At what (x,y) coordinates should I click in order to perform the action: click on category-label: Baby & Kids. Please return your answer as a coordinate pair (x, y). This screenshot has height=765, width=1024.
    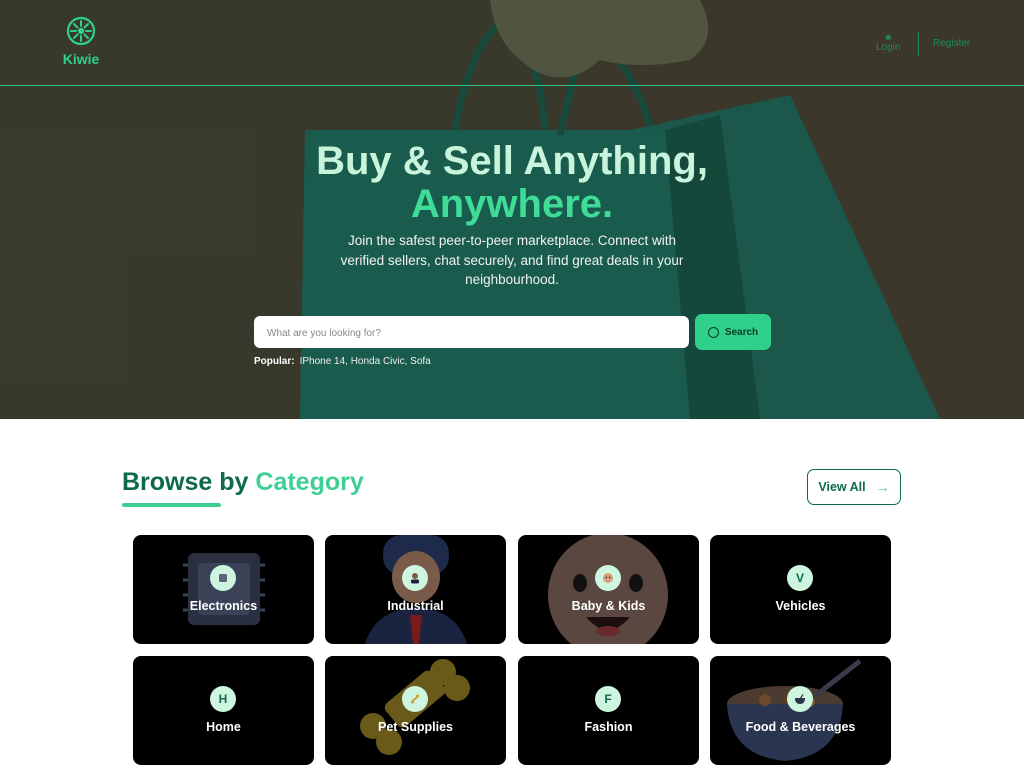
    Looking at the image, I should click on (608, 606).